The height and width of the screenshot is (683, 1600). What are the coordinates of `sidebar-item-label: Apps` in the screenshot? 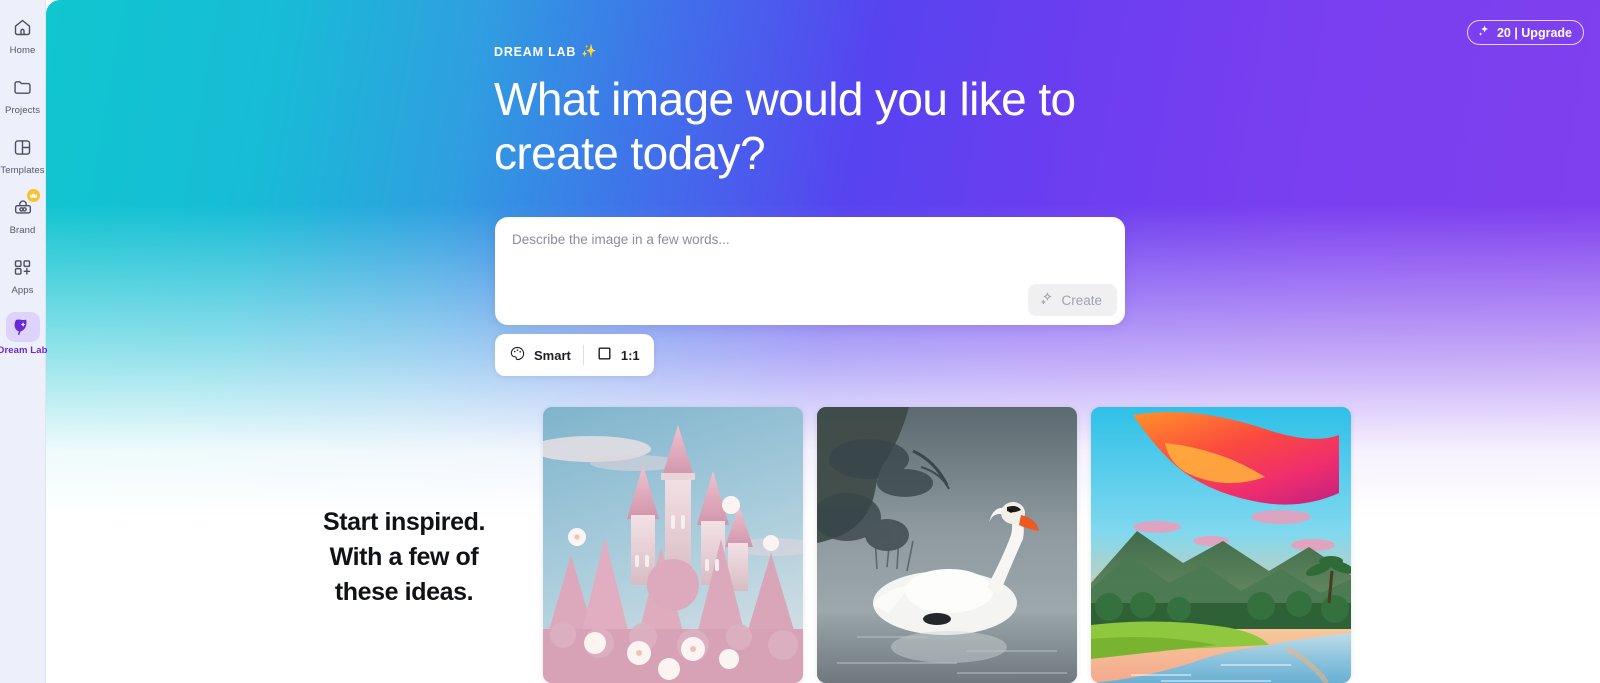 It's located at (22, 290).